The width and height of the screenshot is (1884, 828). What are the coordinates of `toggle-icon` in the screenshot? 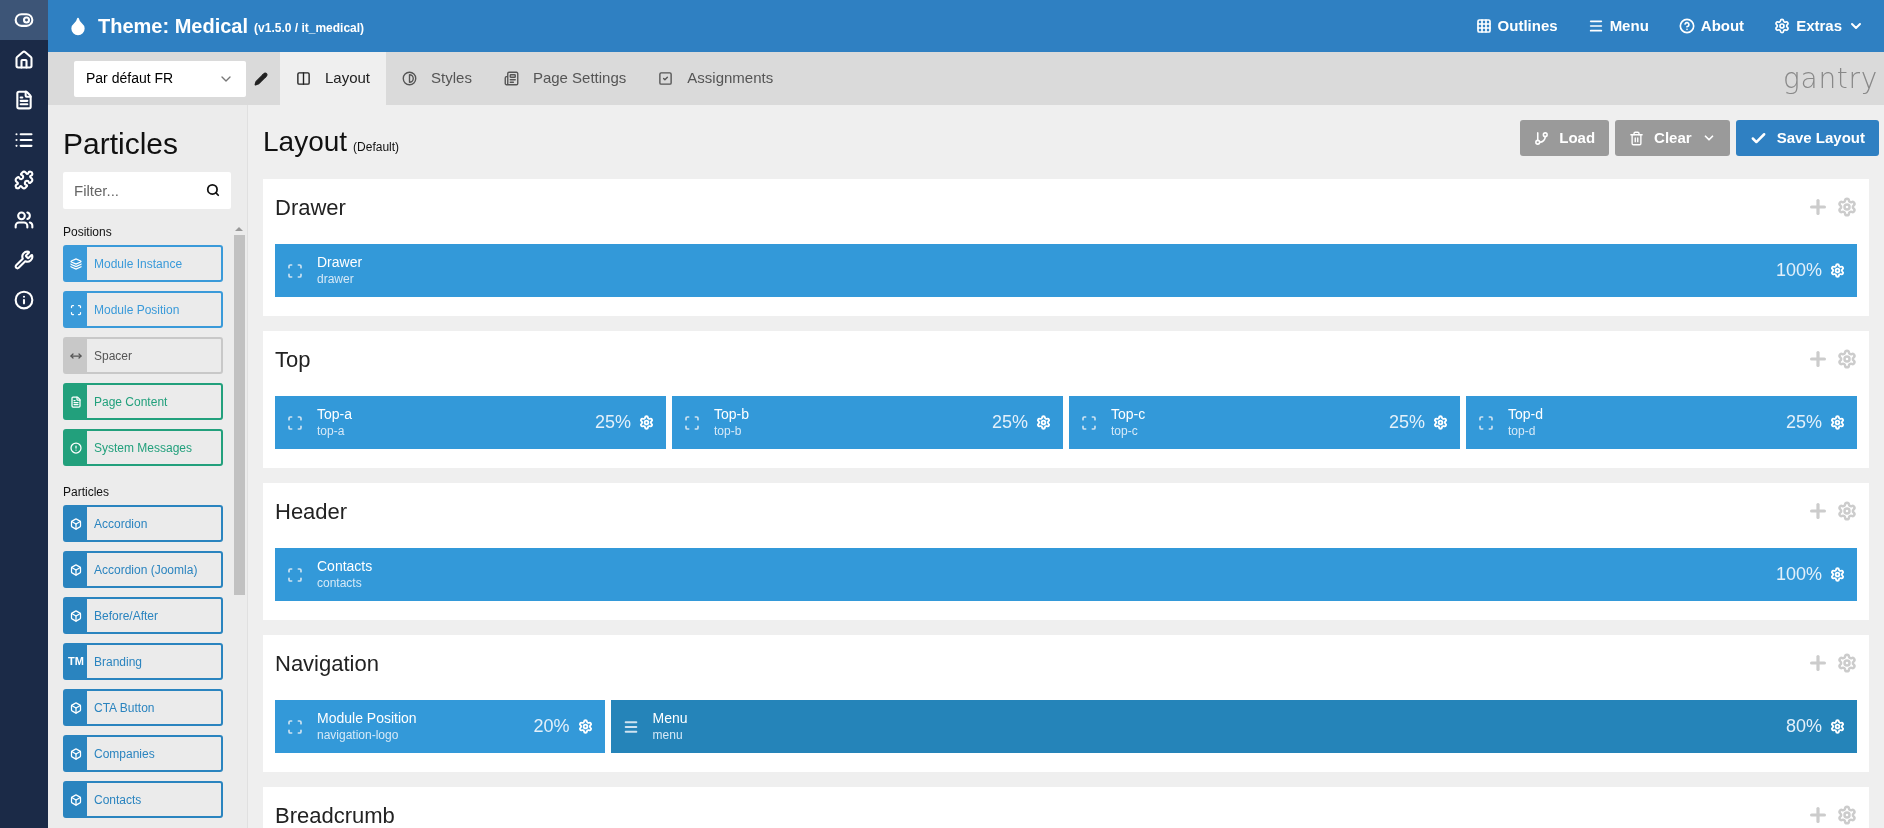 It's located at (24, 20).